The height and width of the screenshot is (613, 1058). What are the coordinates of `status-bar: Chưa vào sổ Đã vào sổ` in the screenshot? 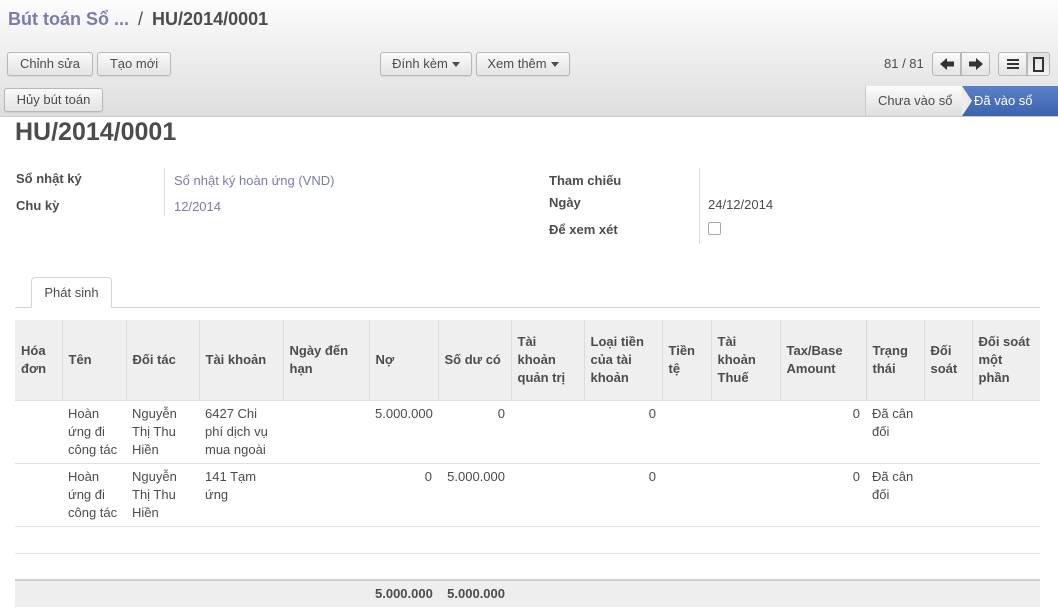 It's located at (961, 101).